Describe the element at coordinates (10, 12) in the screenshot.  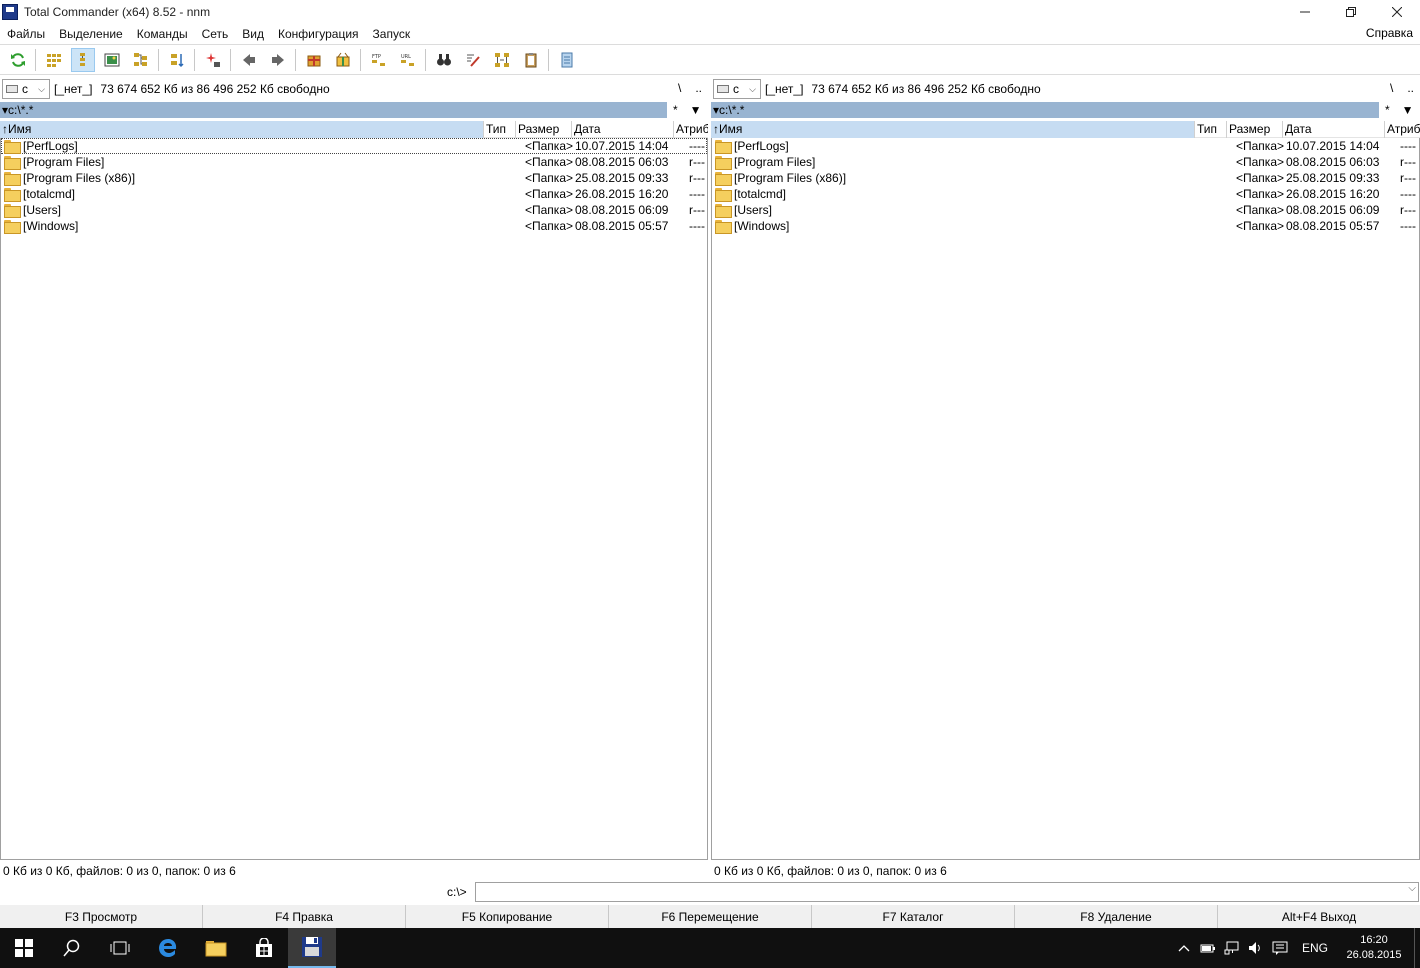
I see `app-icon` at that location.